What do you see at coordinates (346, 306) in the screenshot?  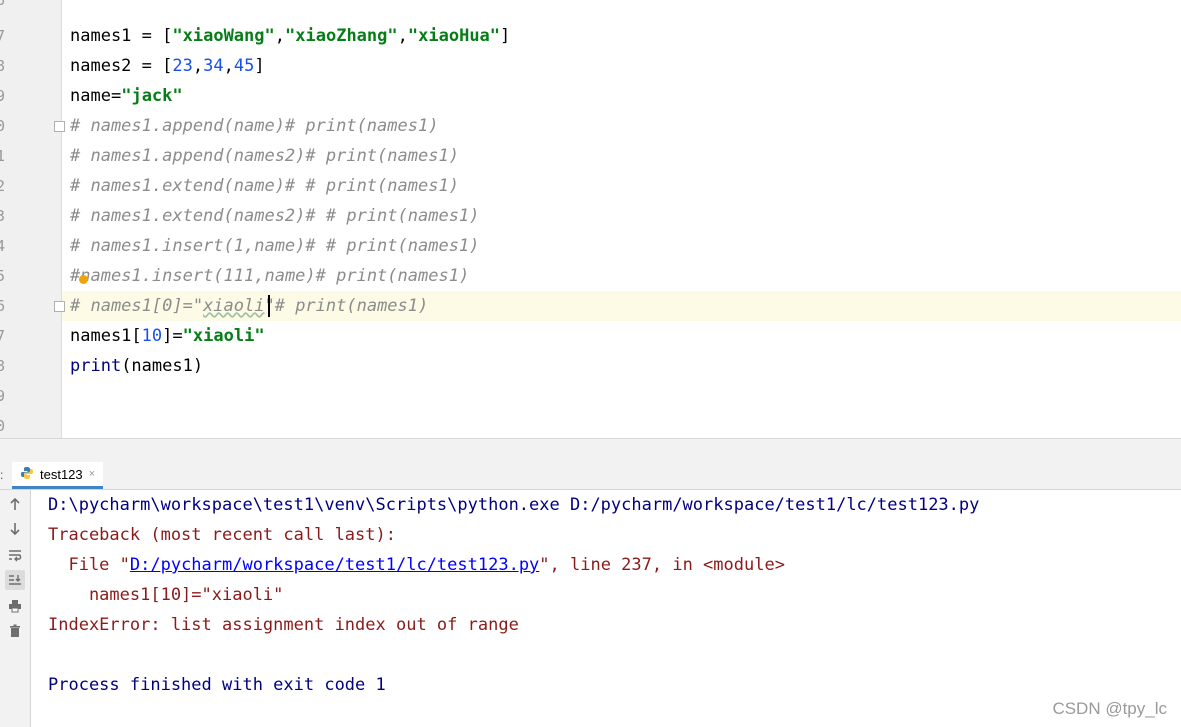 I see `comment-text: "# print(names1)` at bounding box center [346, 306].